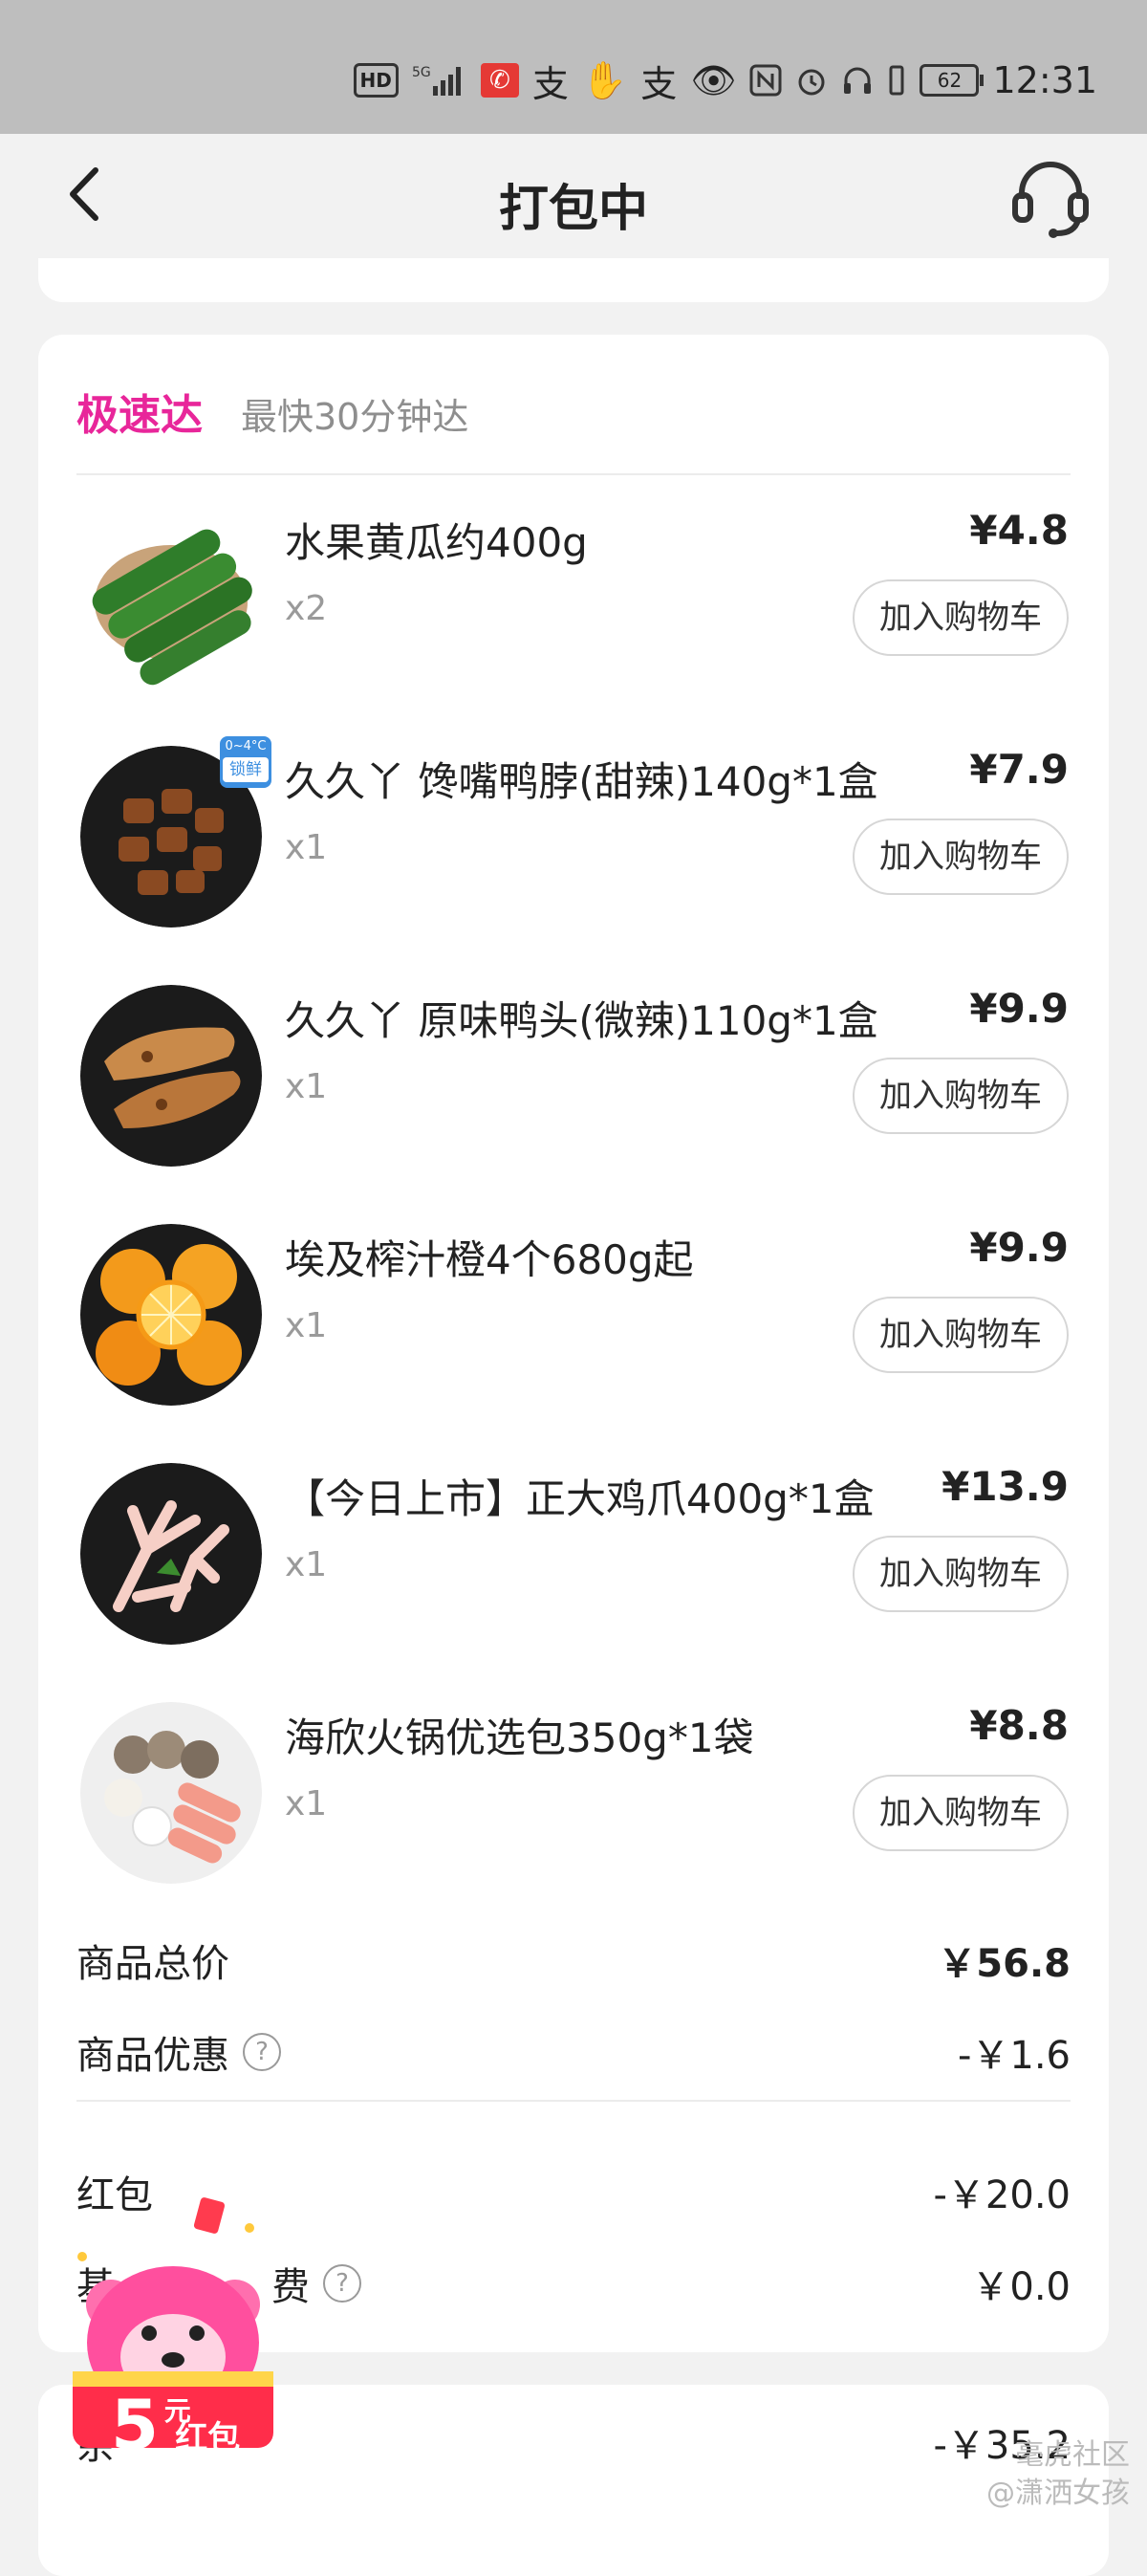 The height and width of the screenshot is (2576, 1147). What do you see at coordinates (519, 1737) in the screenshot?
I see `product-name: 海欣火锅优选包350g*1袋` at bounding box center [519, 1737].